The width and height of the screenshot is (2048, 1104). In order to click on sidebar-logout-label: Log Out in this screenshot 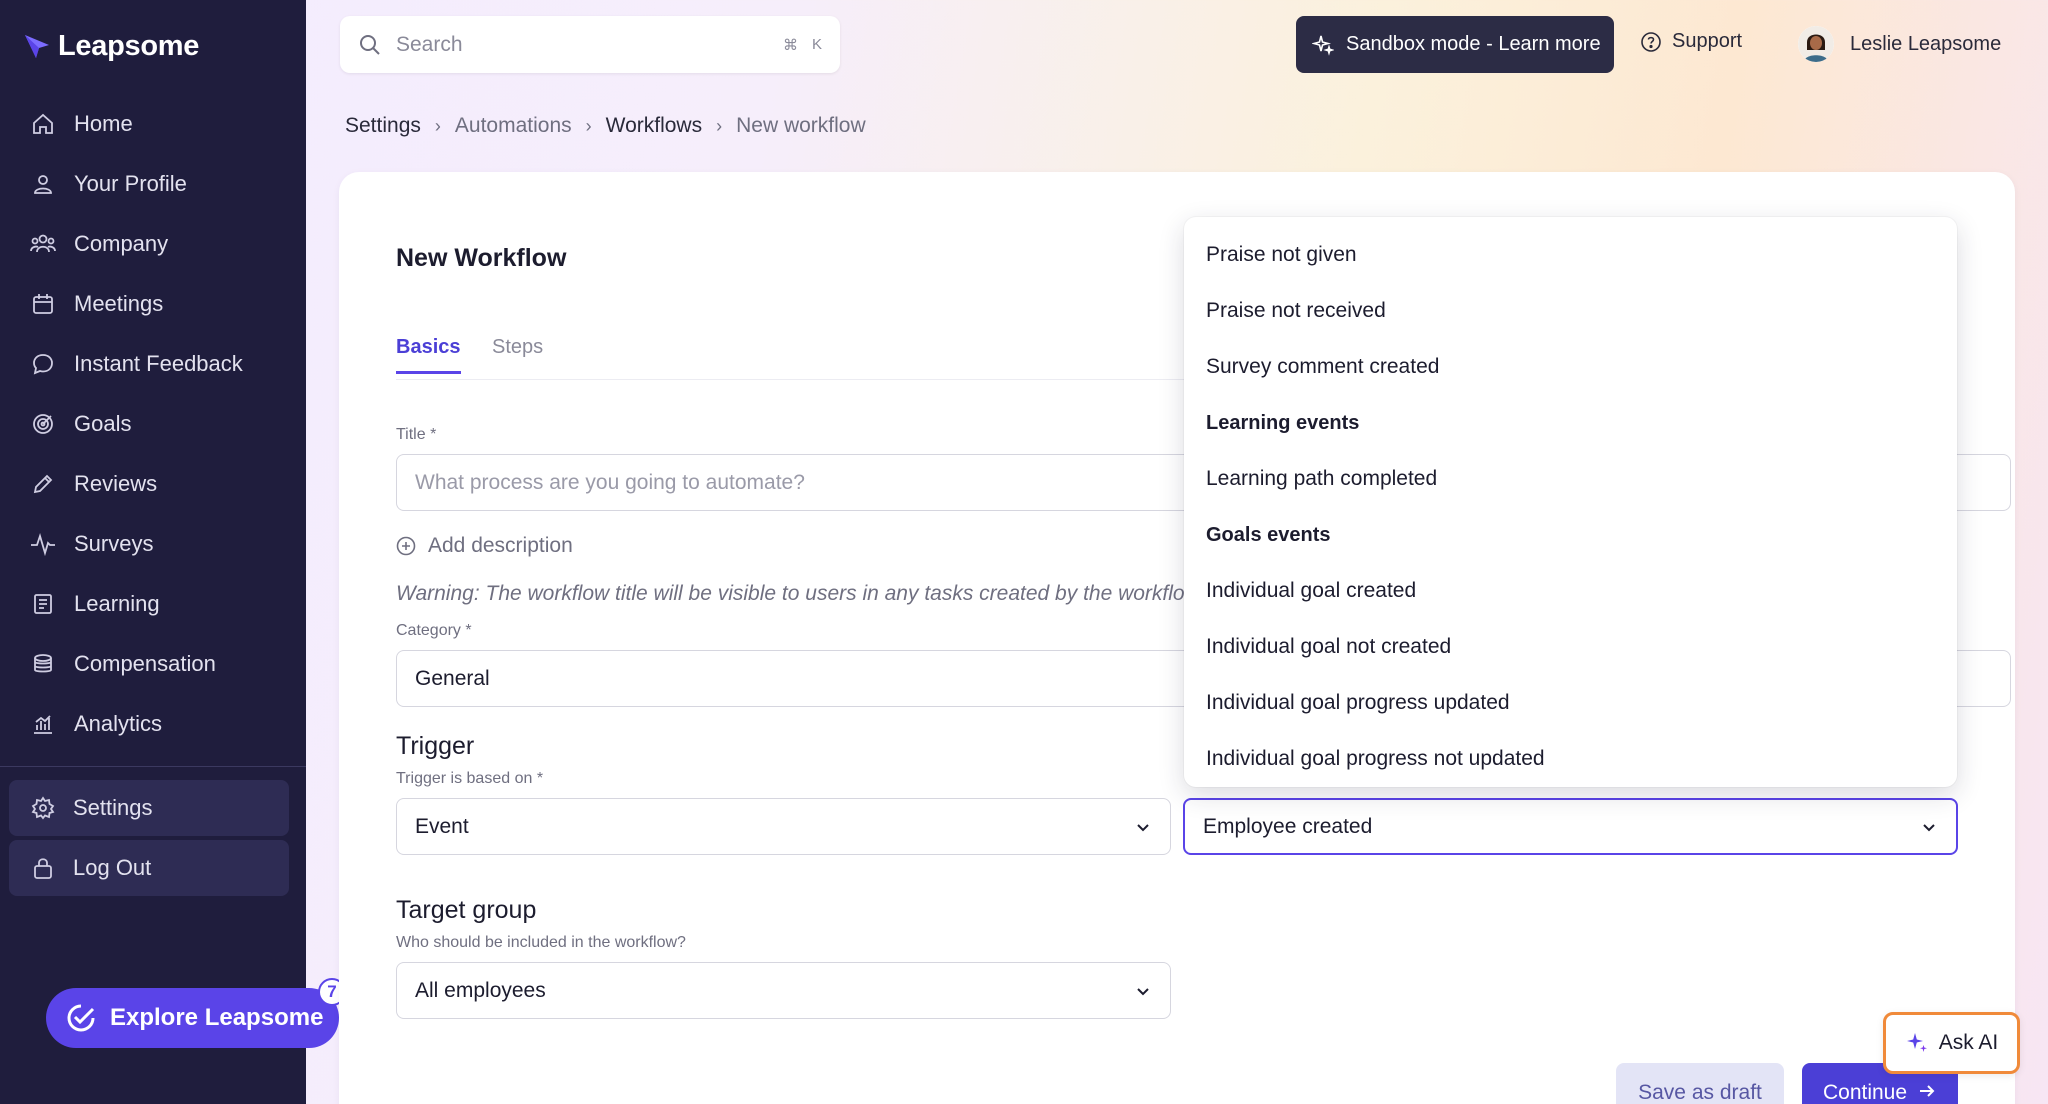, I will do `click(112, 867)`.